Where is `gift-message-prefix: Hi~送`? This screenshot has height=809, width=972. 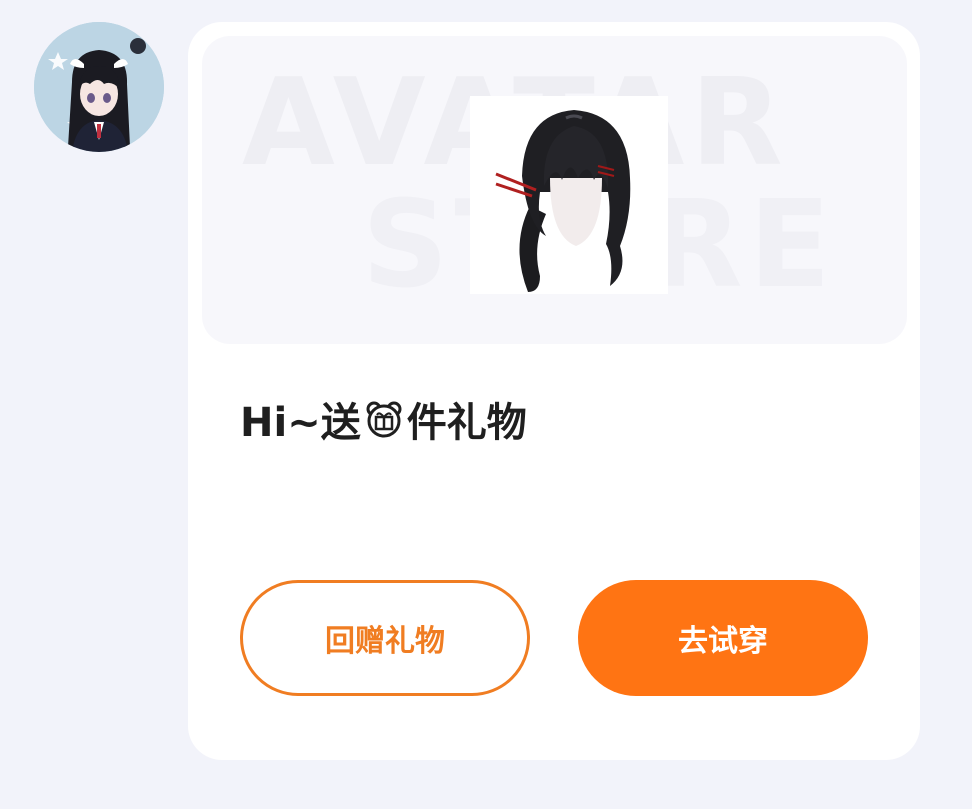
gift-message-prefix: Hi~送 is located at coordinates (300, 423).